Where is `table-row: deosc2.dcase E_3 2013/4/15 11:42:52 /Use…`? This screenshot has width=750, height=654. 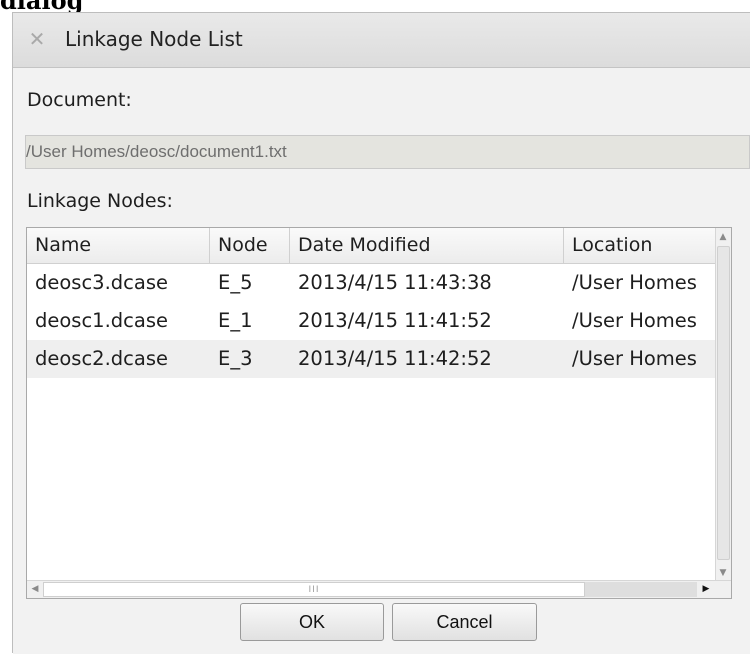
table-row: deosc2.dcase E_3 2013/4/15 11:42:52 /Use… is located at coordinates (371, 359).